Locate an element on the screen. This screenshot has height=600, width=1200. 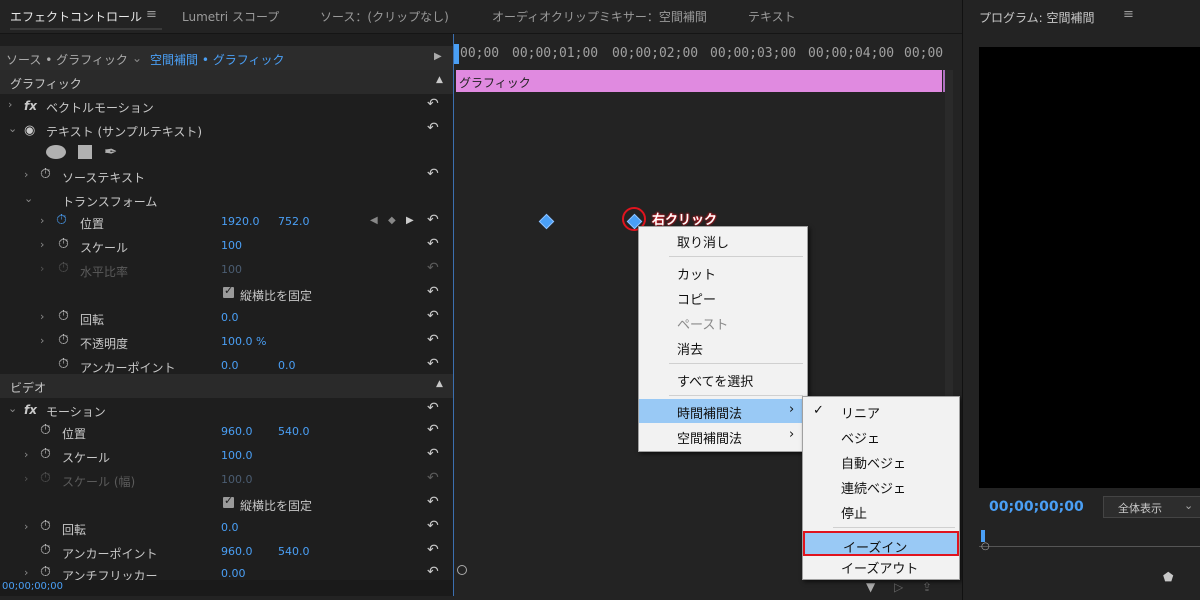
submenu-item-hold: 停止 is located at coordinates (881, 511).